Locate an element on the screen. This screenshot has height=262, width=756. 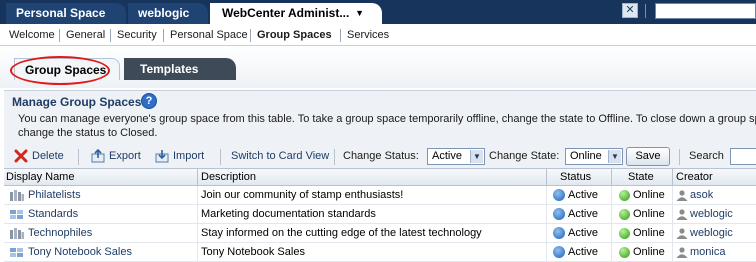
delete-button: Delete is located at coordinates (48, 156).